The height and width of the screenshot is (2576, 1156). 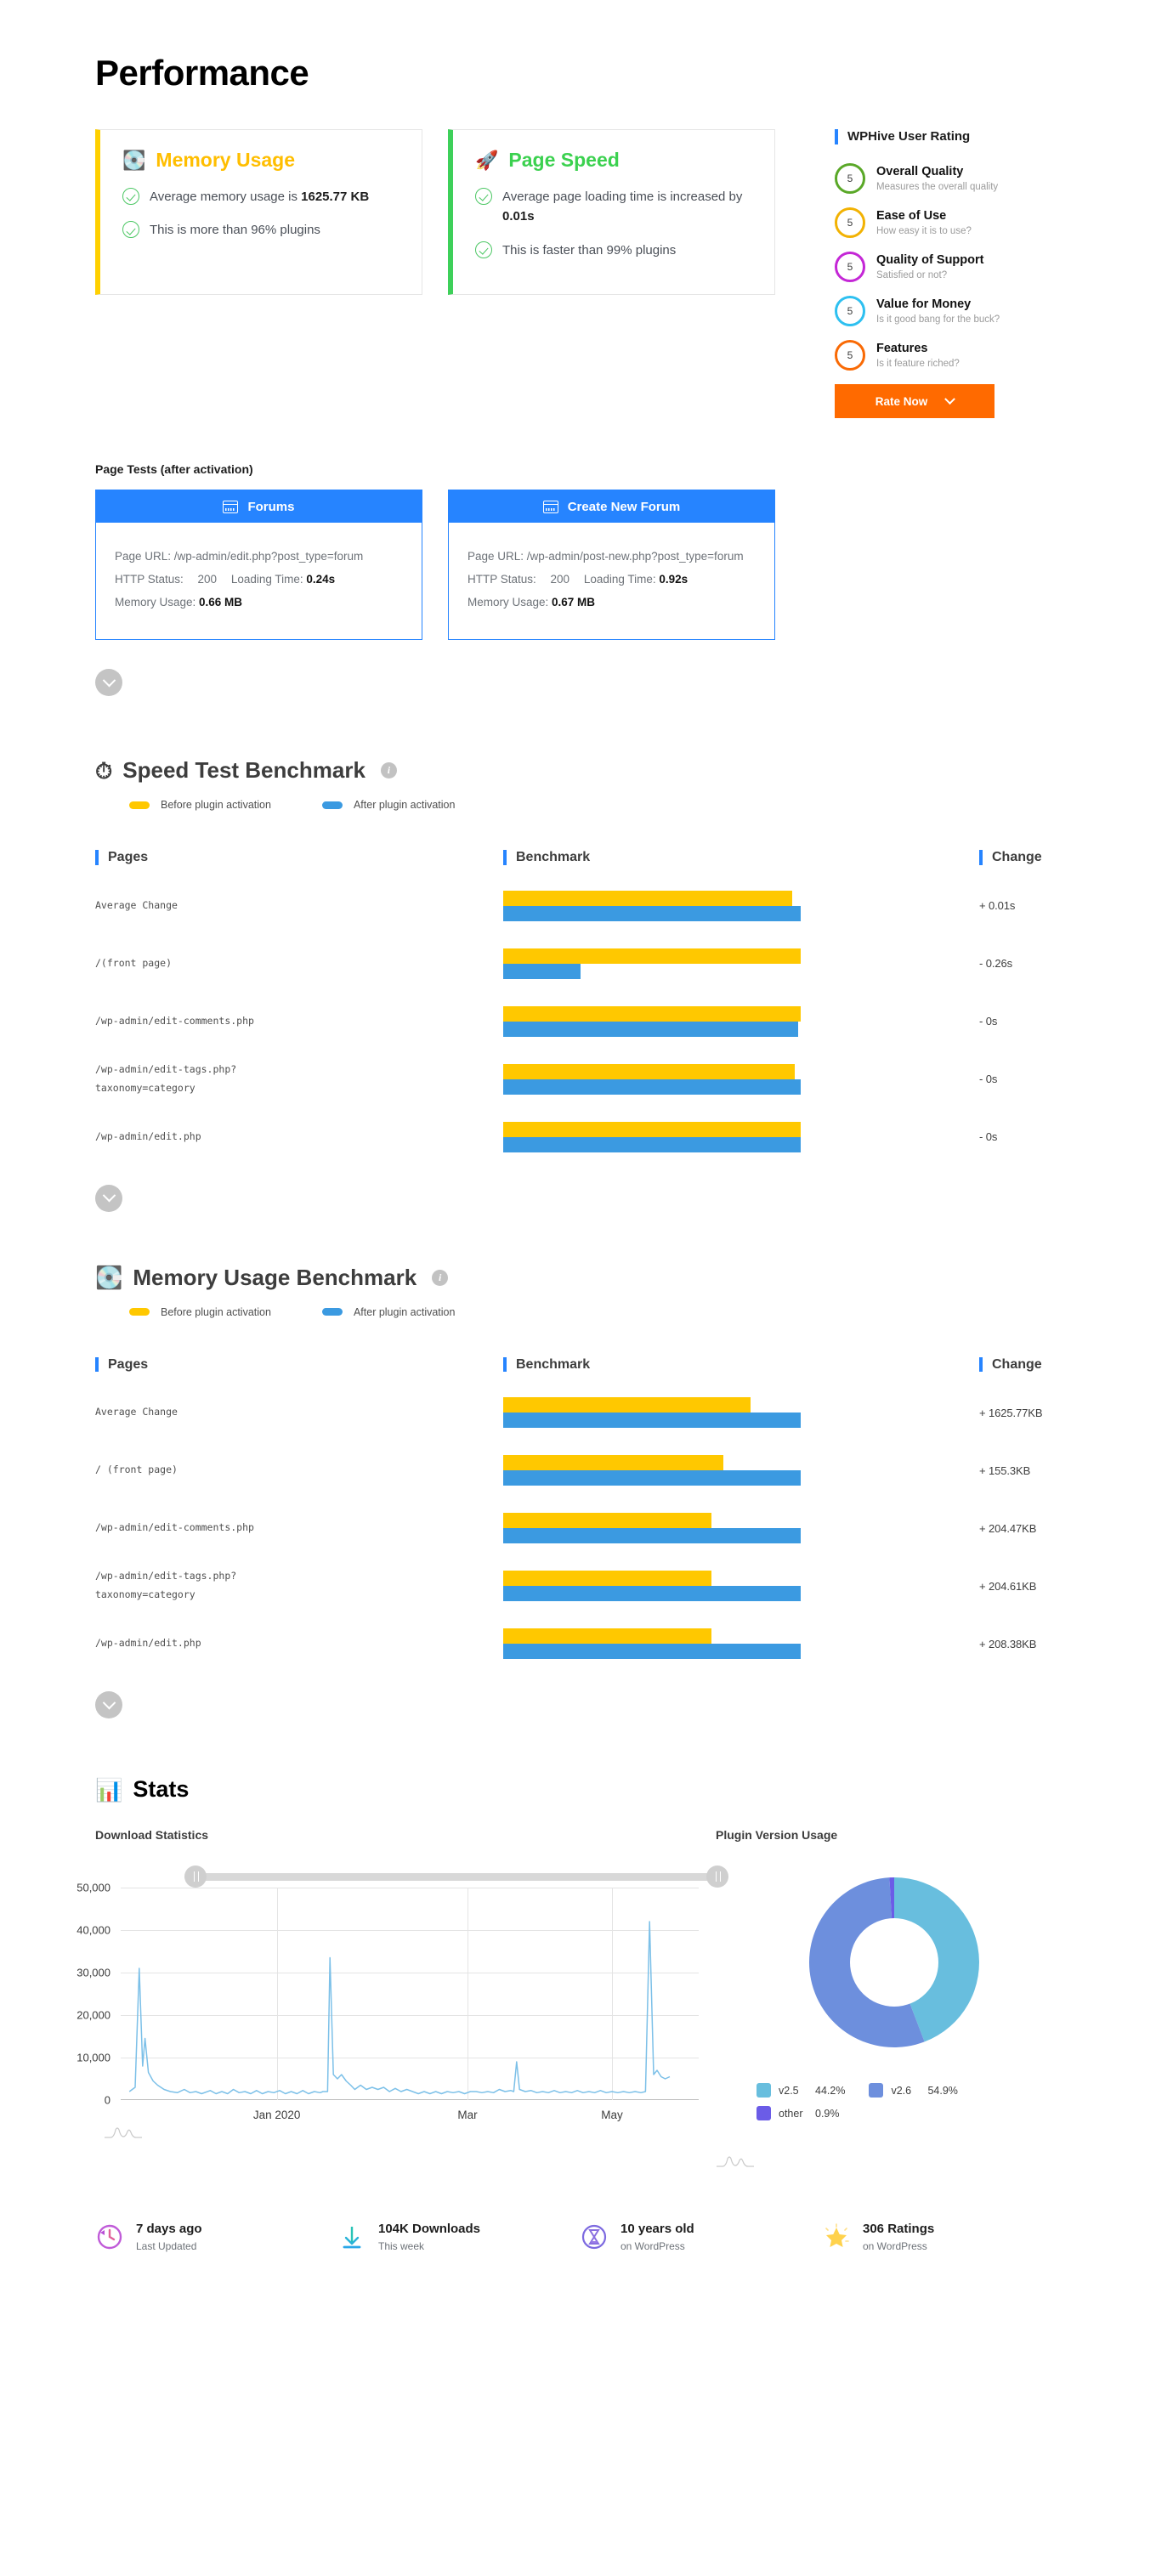 I want to click on range-track, so click(x=456, y=1877).